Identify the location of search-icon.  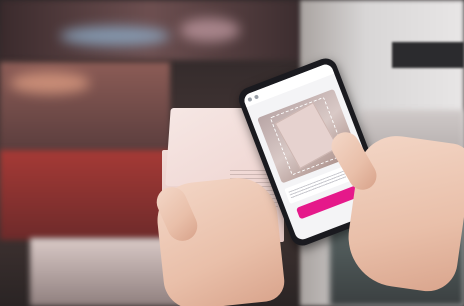
(256, 97).